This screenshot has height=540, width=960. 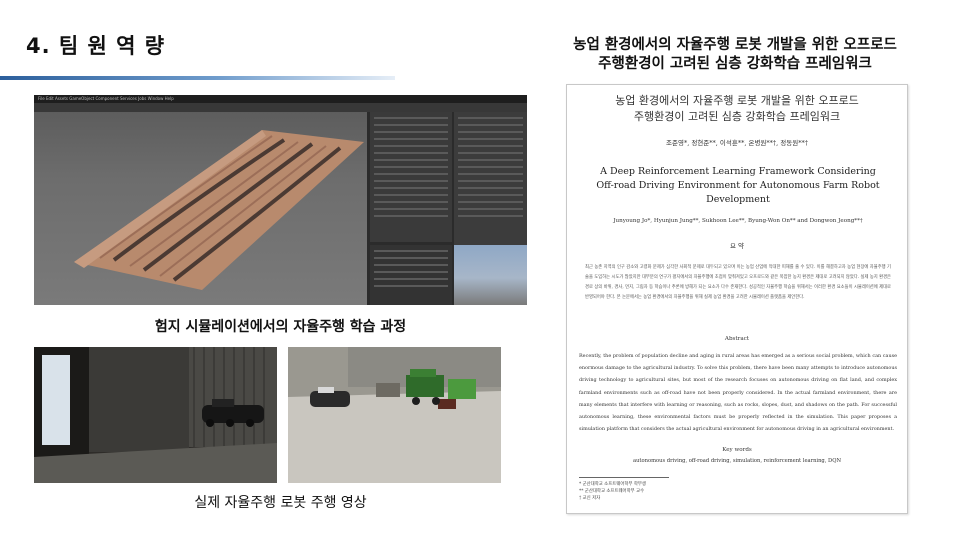 What do you see at coordinates (738, 199) in the screenshot?
I see `paper-english-title-line3: Development` at bounding box center [738, 199].